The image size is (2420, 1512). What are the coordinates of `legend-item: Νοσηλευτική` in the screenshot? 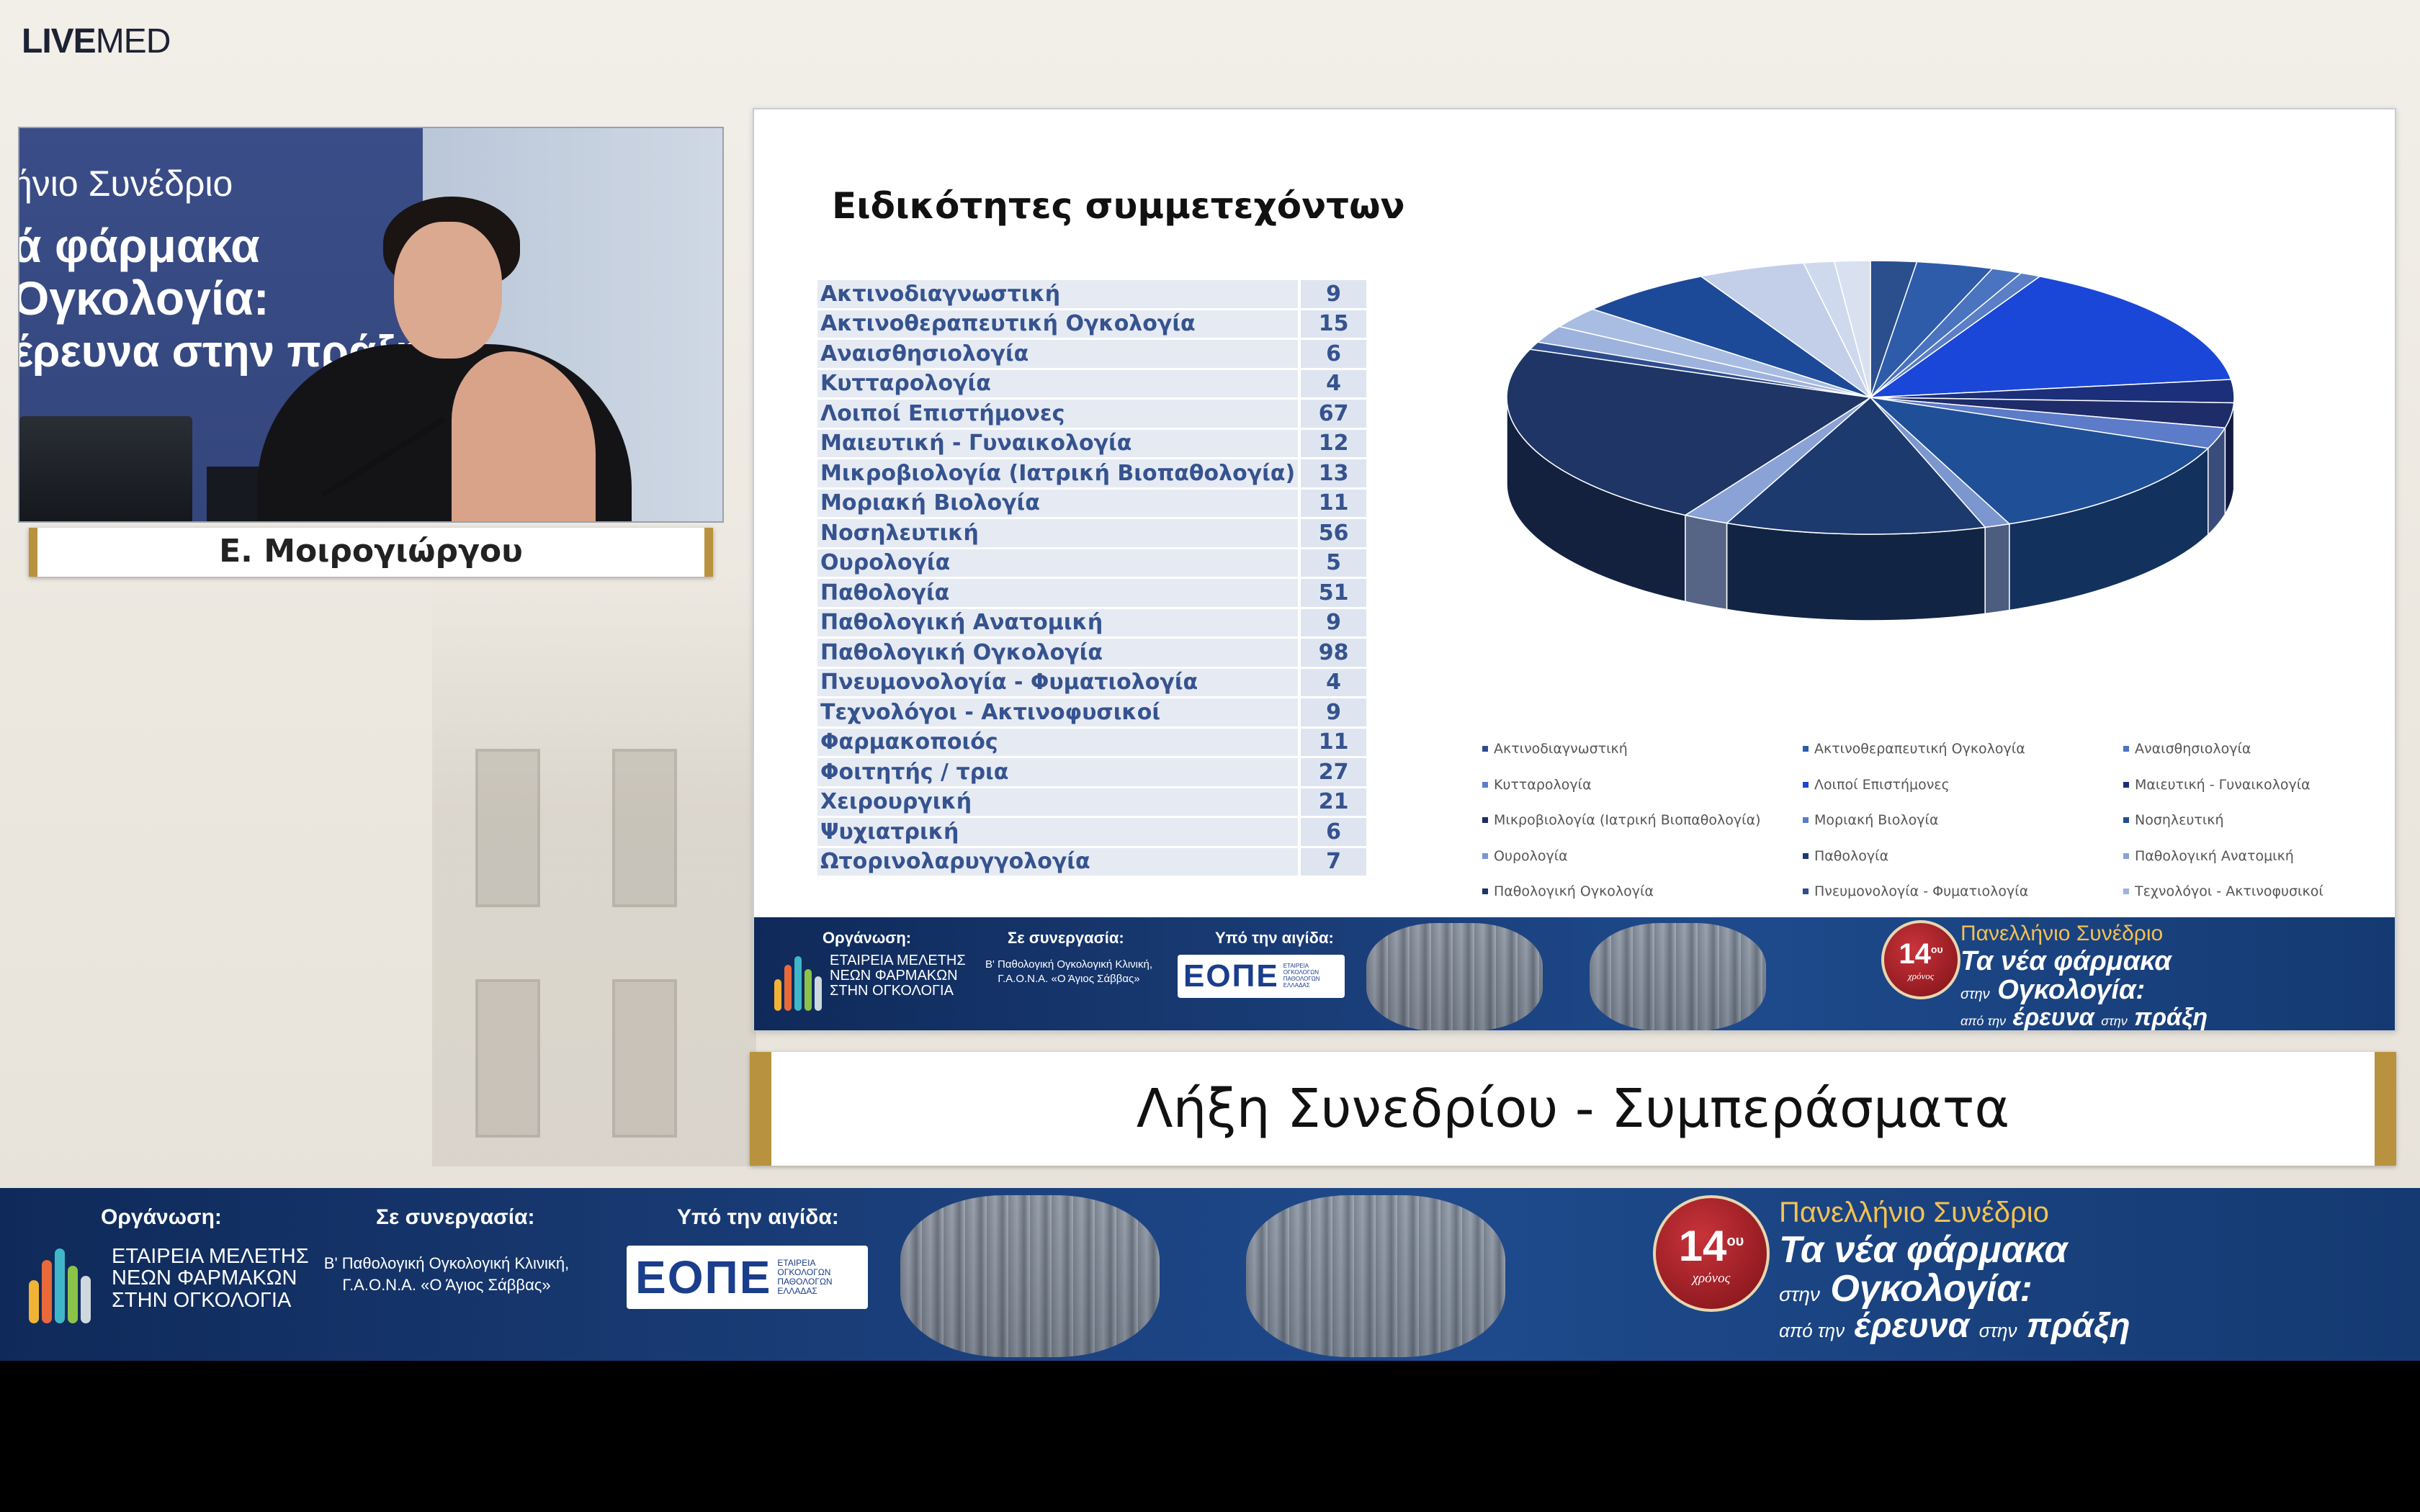 It's located at (2173, 820).